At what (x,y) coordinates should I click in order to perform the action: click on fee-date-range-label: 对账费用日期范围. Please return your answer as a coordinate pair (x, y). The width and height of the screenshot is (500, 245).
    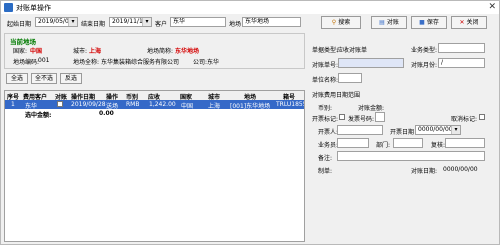
    Looking at the image, I should click on (336, 95).